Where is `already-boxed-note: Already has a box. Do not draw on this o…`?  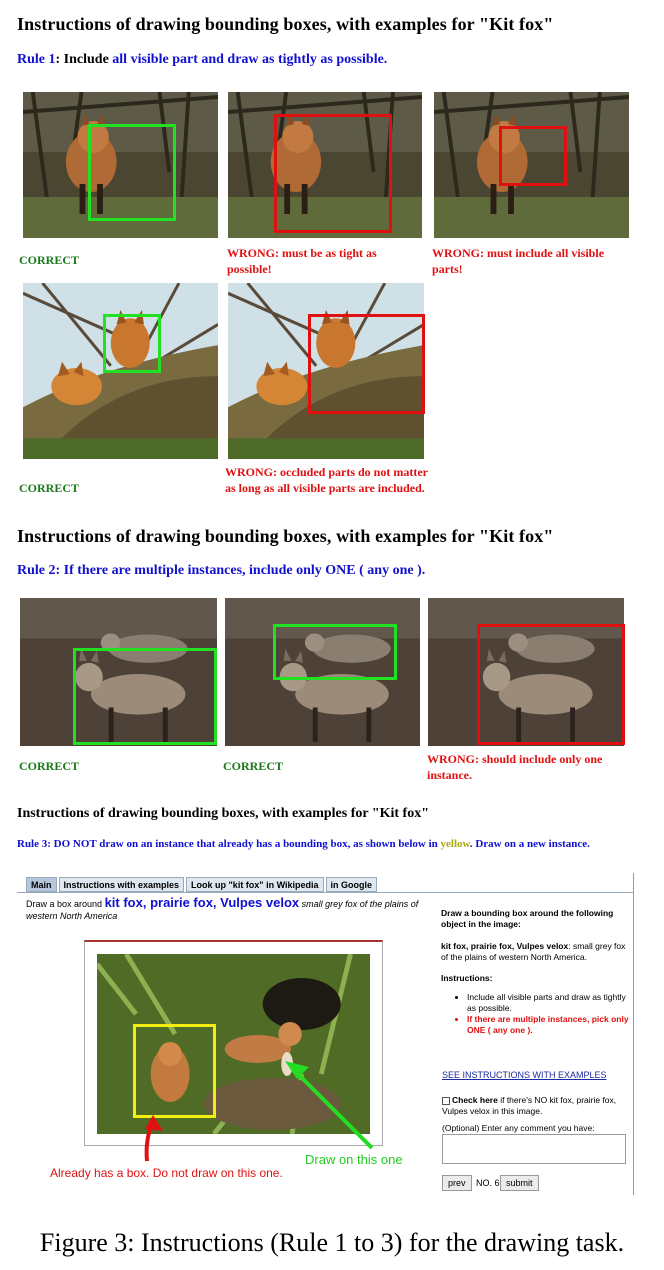
already-boxed-note: Already has a box. Do not draw on this o… is located at coordinates (166, 1173).